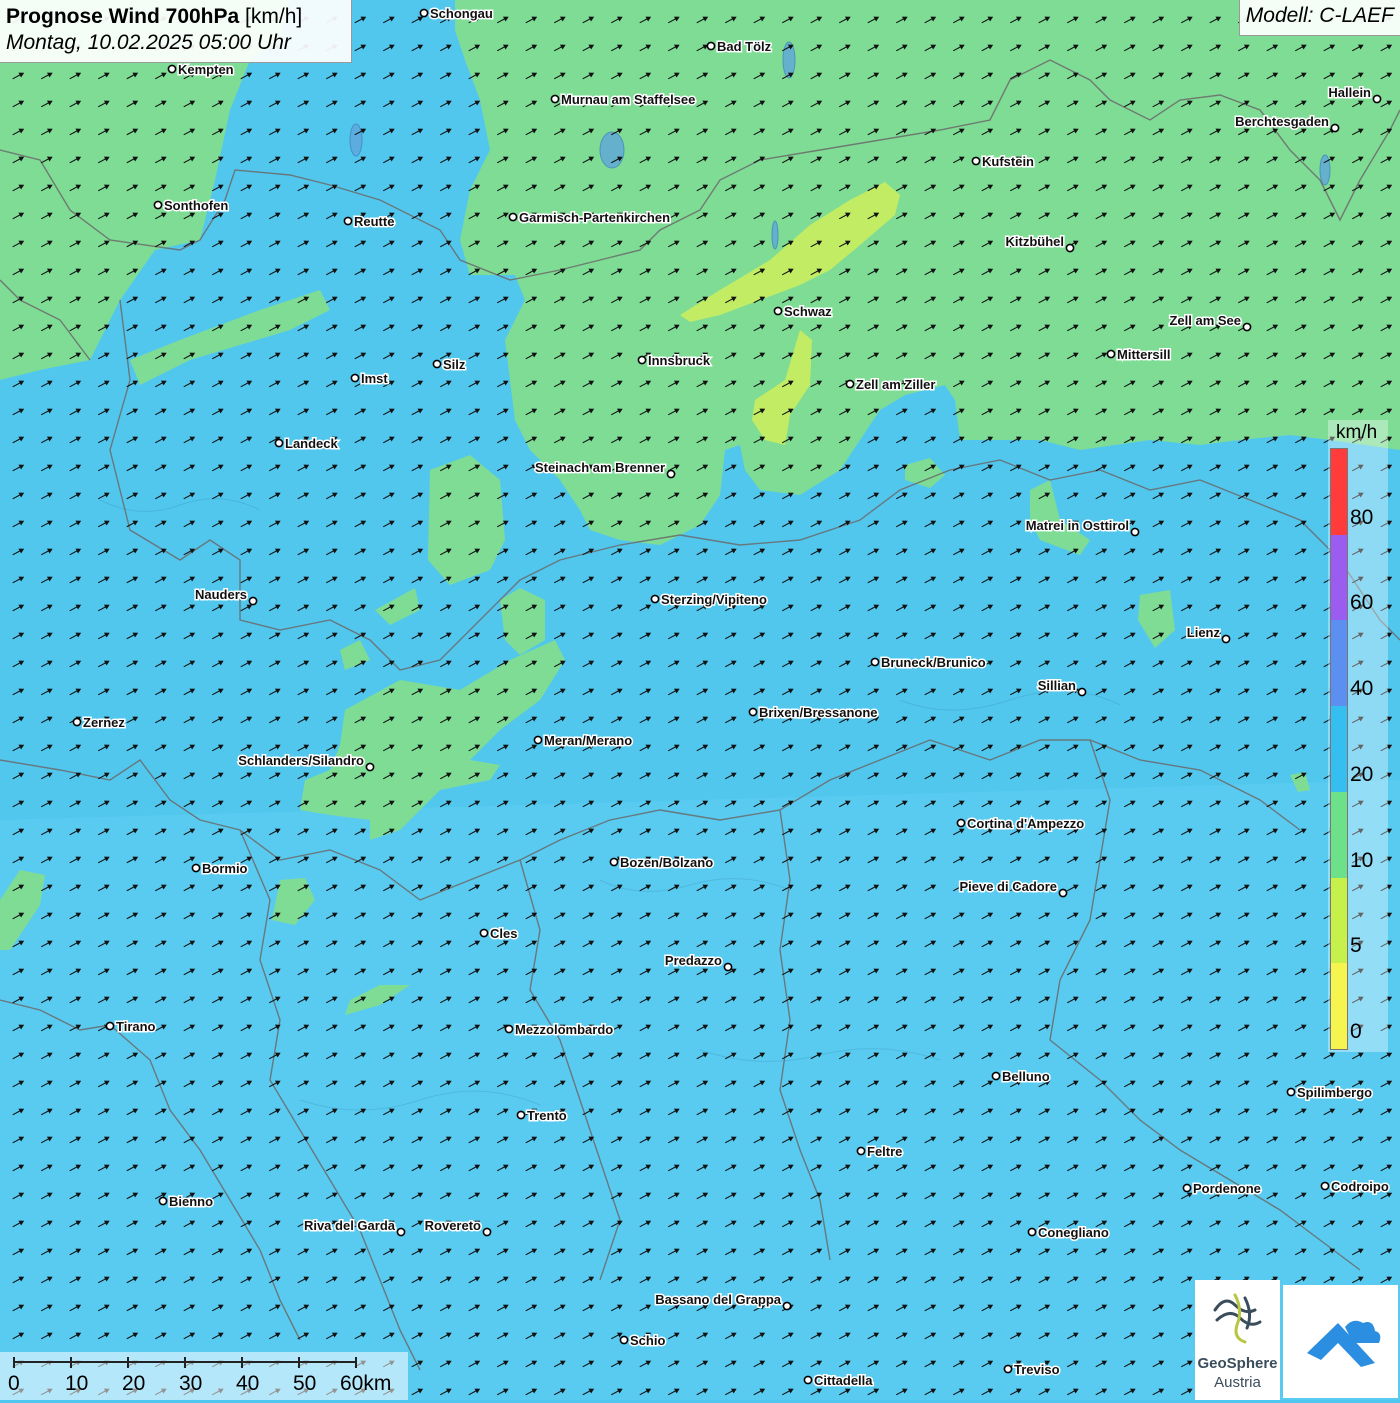 This screenshot has height=1403, width=1400. What do you see at coordinates (225, 868) in the screenshot?
I see `city-label: Bormio` at bounding box center [225, 868].